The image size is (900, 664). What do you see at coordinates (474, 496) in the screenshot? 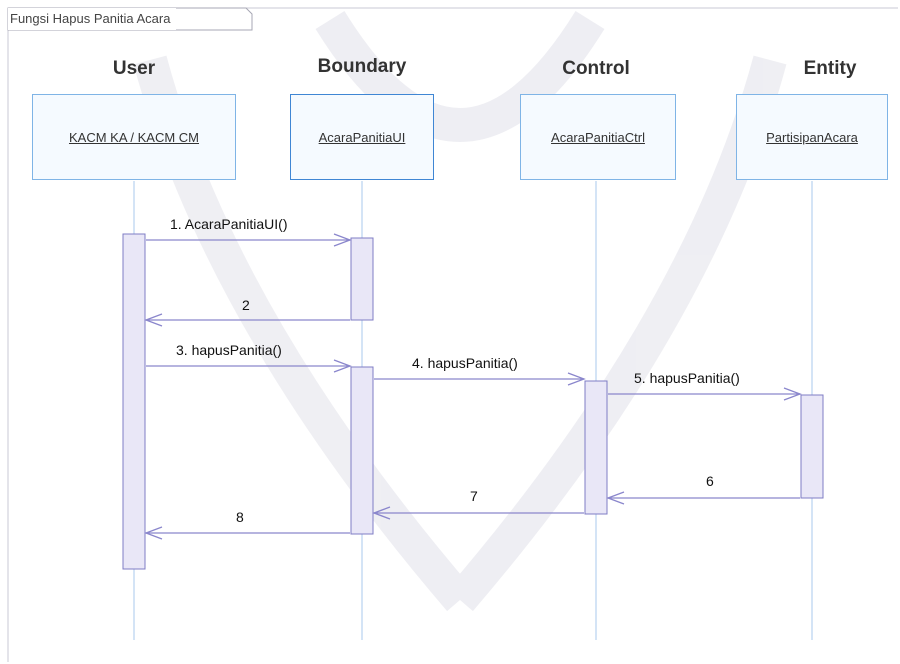
I see `message-label-7: 7` at bounding box center [474, 496].